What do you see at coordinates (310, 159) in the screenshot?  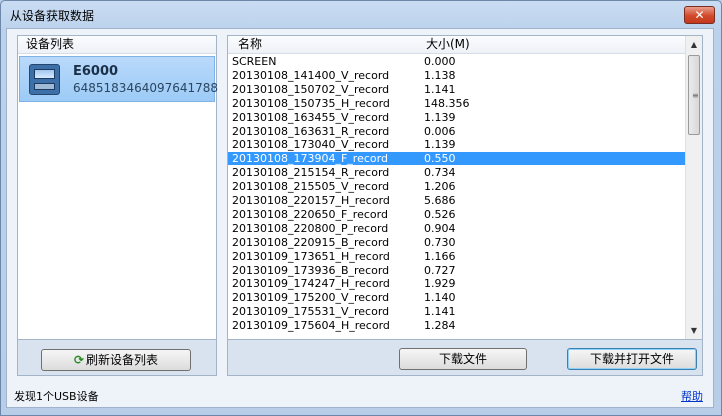 I see `file-name: 20130108_173904_F_record` at bounding box center [310, 159].